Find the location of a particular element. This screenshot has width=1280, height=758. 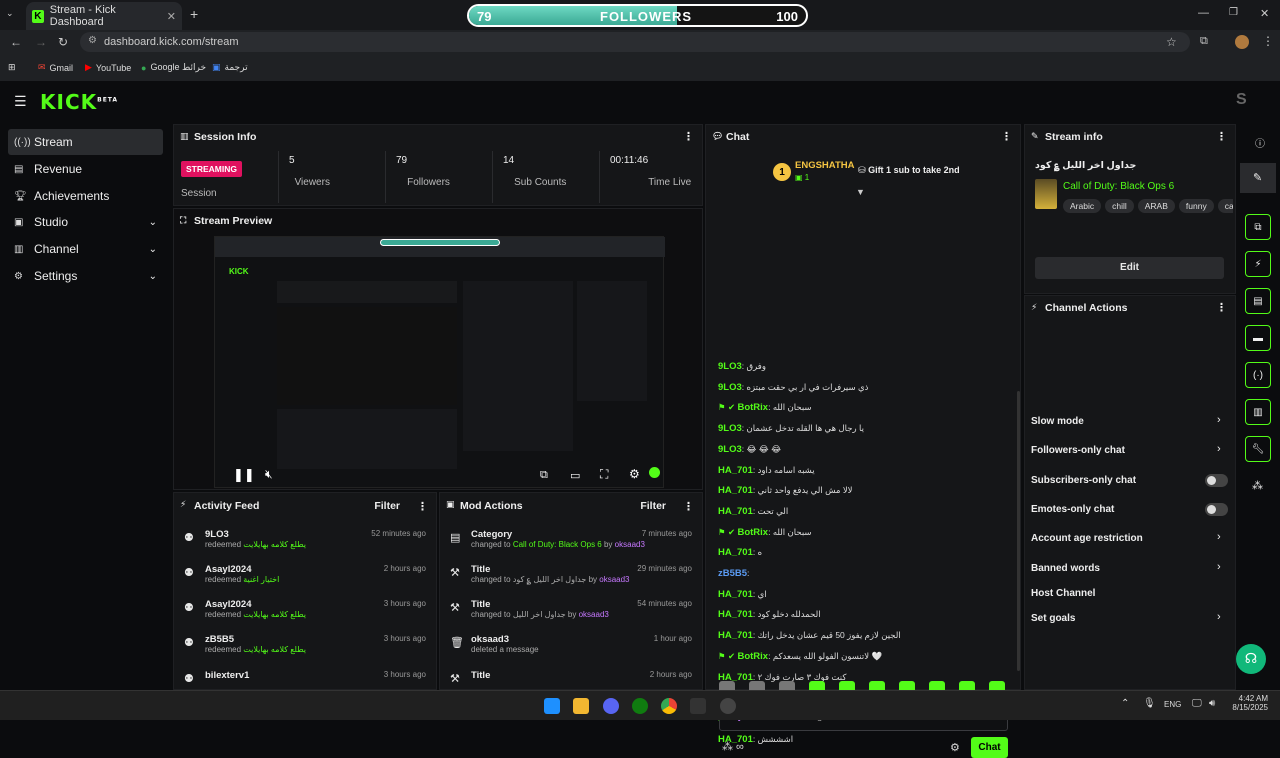

network-icon: 🖵︎ is located at coordinates (1197, 703).